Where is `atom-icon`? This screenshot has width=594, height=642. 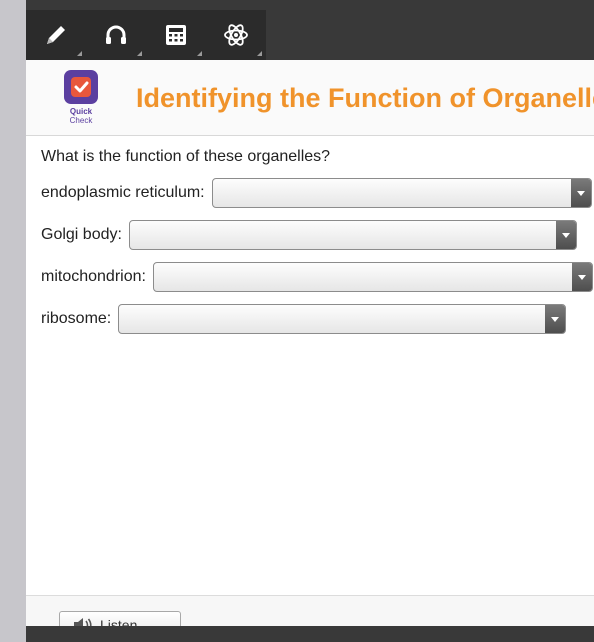 atom-icon is located at coordinates (236, 35).